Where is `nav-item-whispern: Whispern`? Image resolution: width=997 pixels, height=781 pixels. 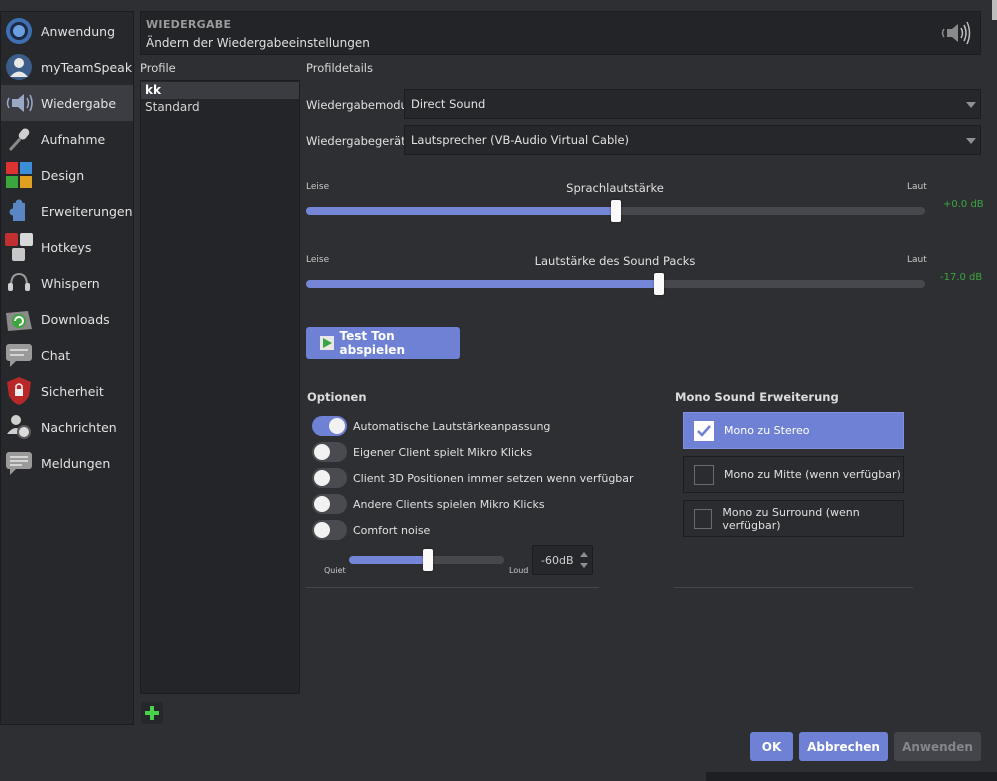
nav-item-whispern: Whispern is located at coordinates (67, 283).